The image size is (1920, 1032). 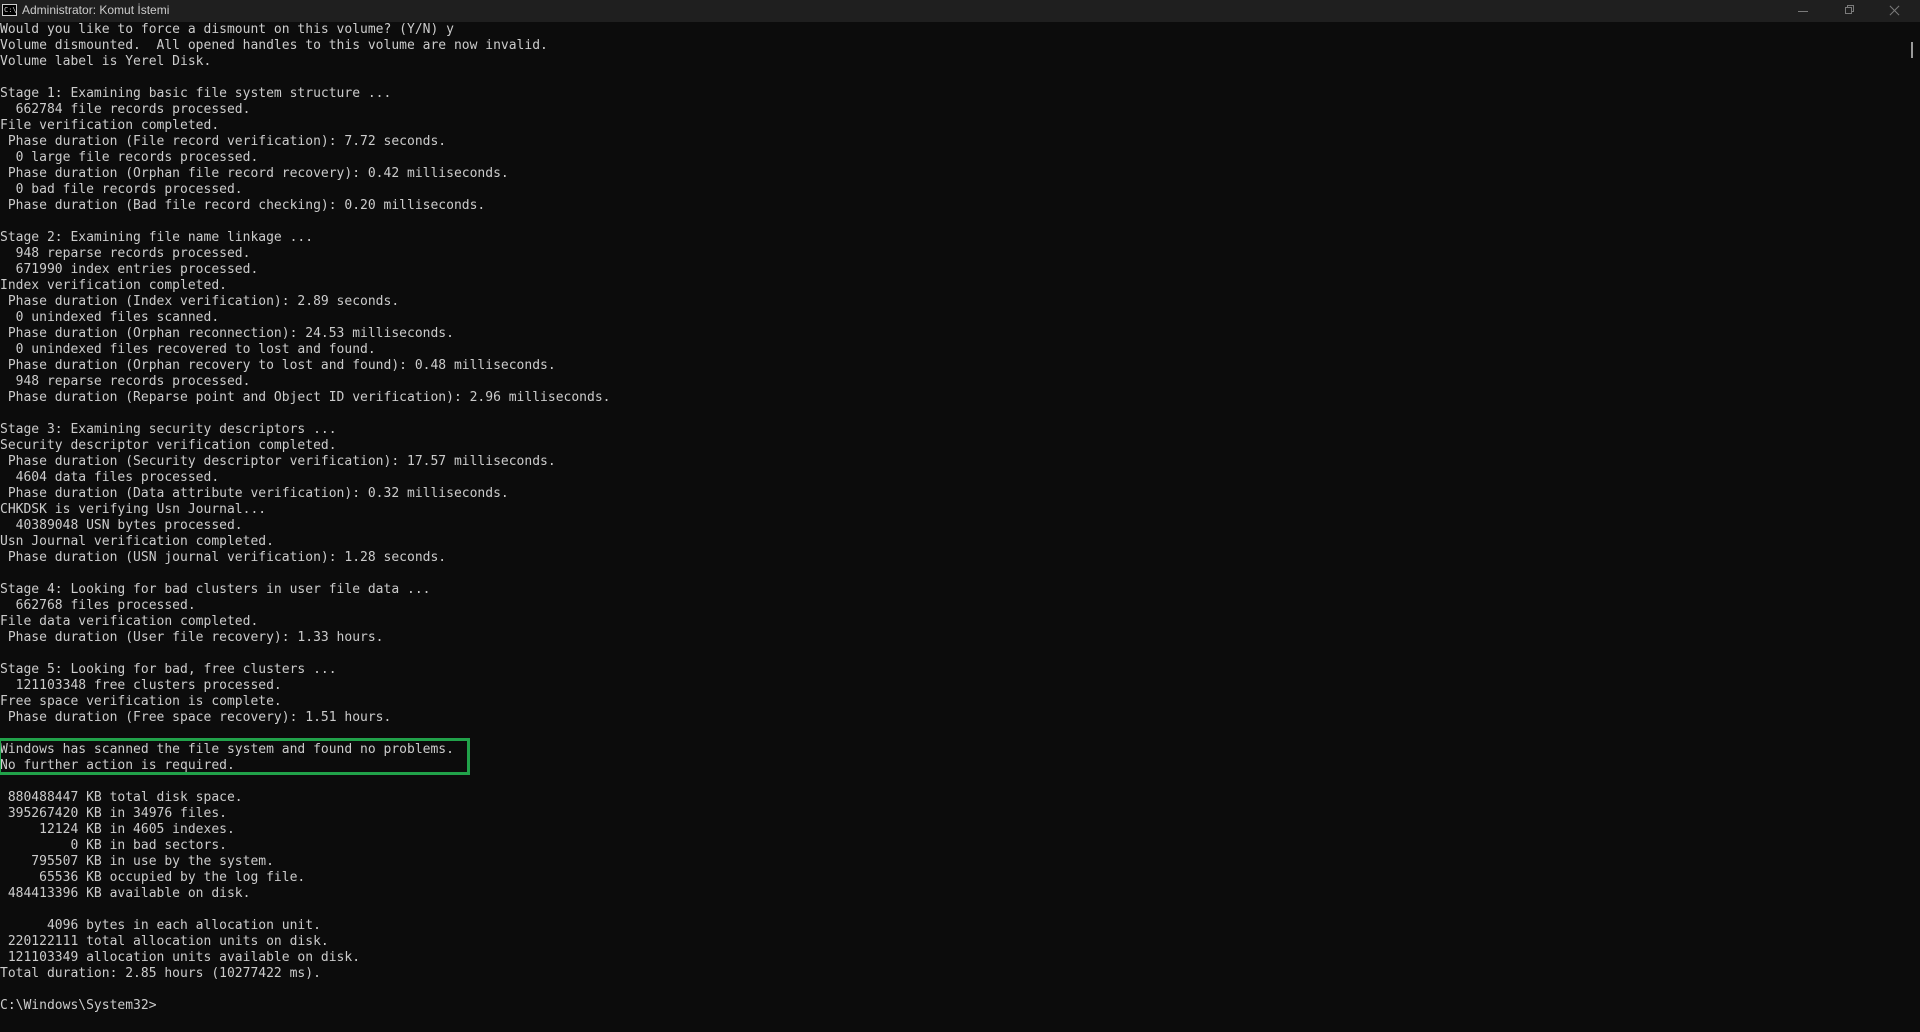 What do you see at coordinates (113, 813) in the screenshot?
I see `console-line: 395267420 KB in 34976 files.` at bounding box center [113, 813].